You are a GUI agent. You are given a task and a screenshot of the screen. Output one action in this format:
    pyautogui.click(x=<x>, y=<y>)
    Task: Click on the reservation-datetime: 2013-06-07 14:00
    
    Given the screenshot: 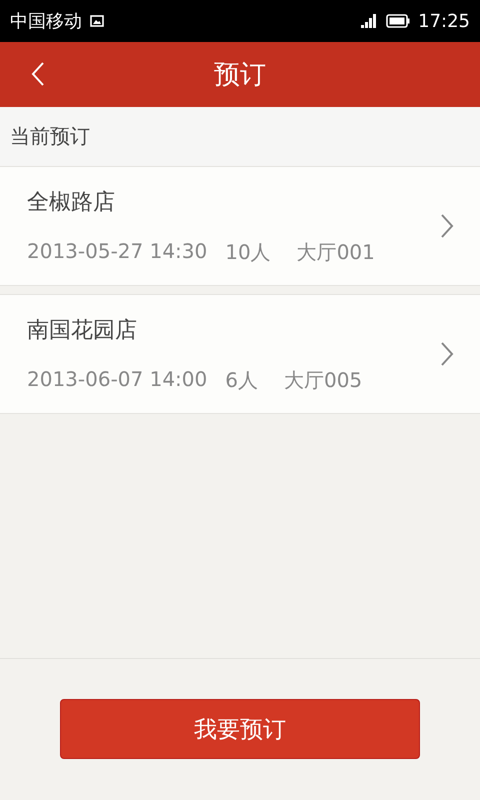 What is the action you would take?
    pyautogui.click(x=117, y=379)
    